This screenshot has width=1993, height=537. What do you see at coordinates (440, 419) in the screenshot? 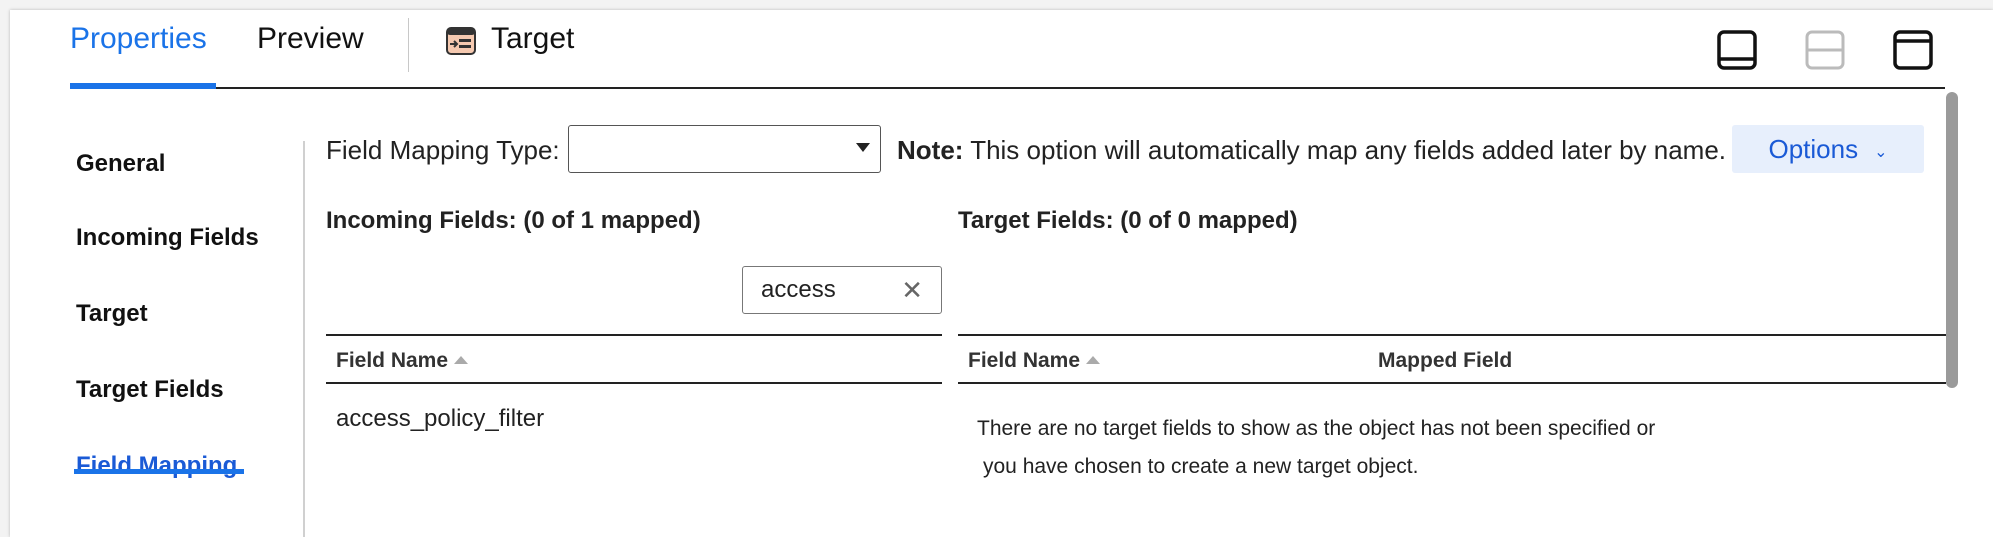
I see `incoming-field-row: access_policy_filter` at bounding box center [440, 419].